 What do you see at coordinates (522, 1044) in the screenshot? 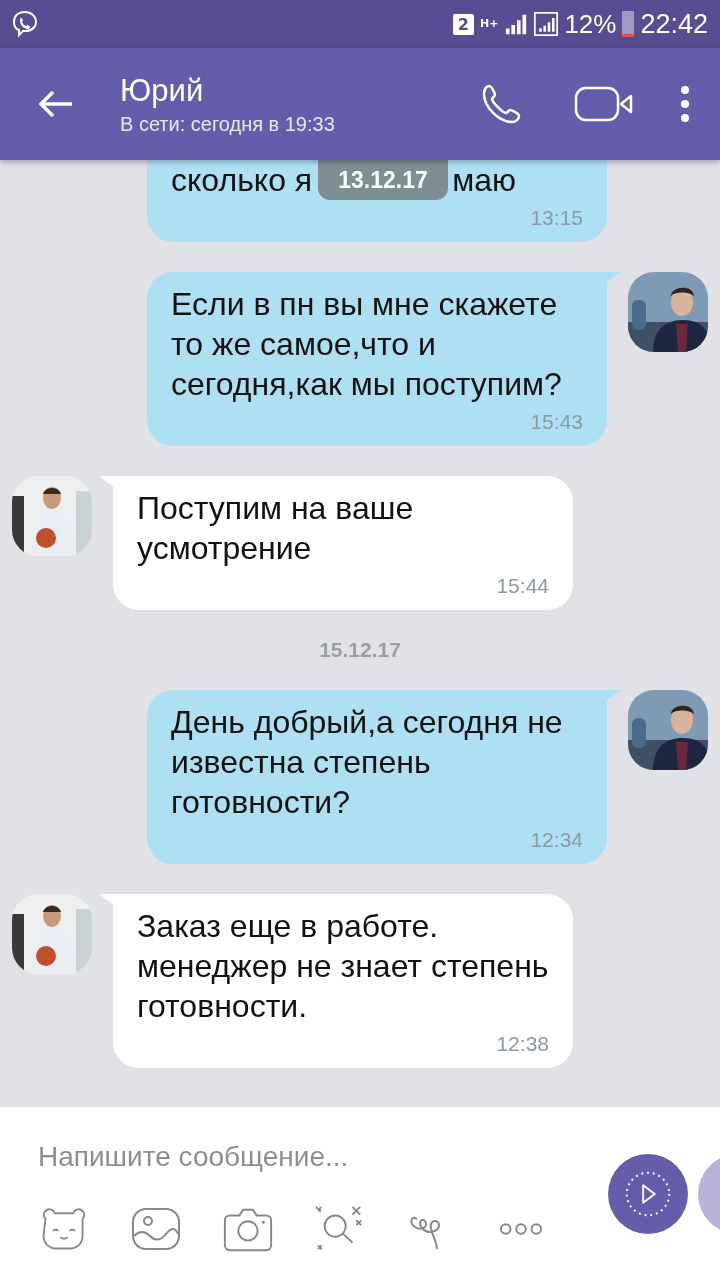
I see `message-time: 12:38` at bounding box center [522, 1044].